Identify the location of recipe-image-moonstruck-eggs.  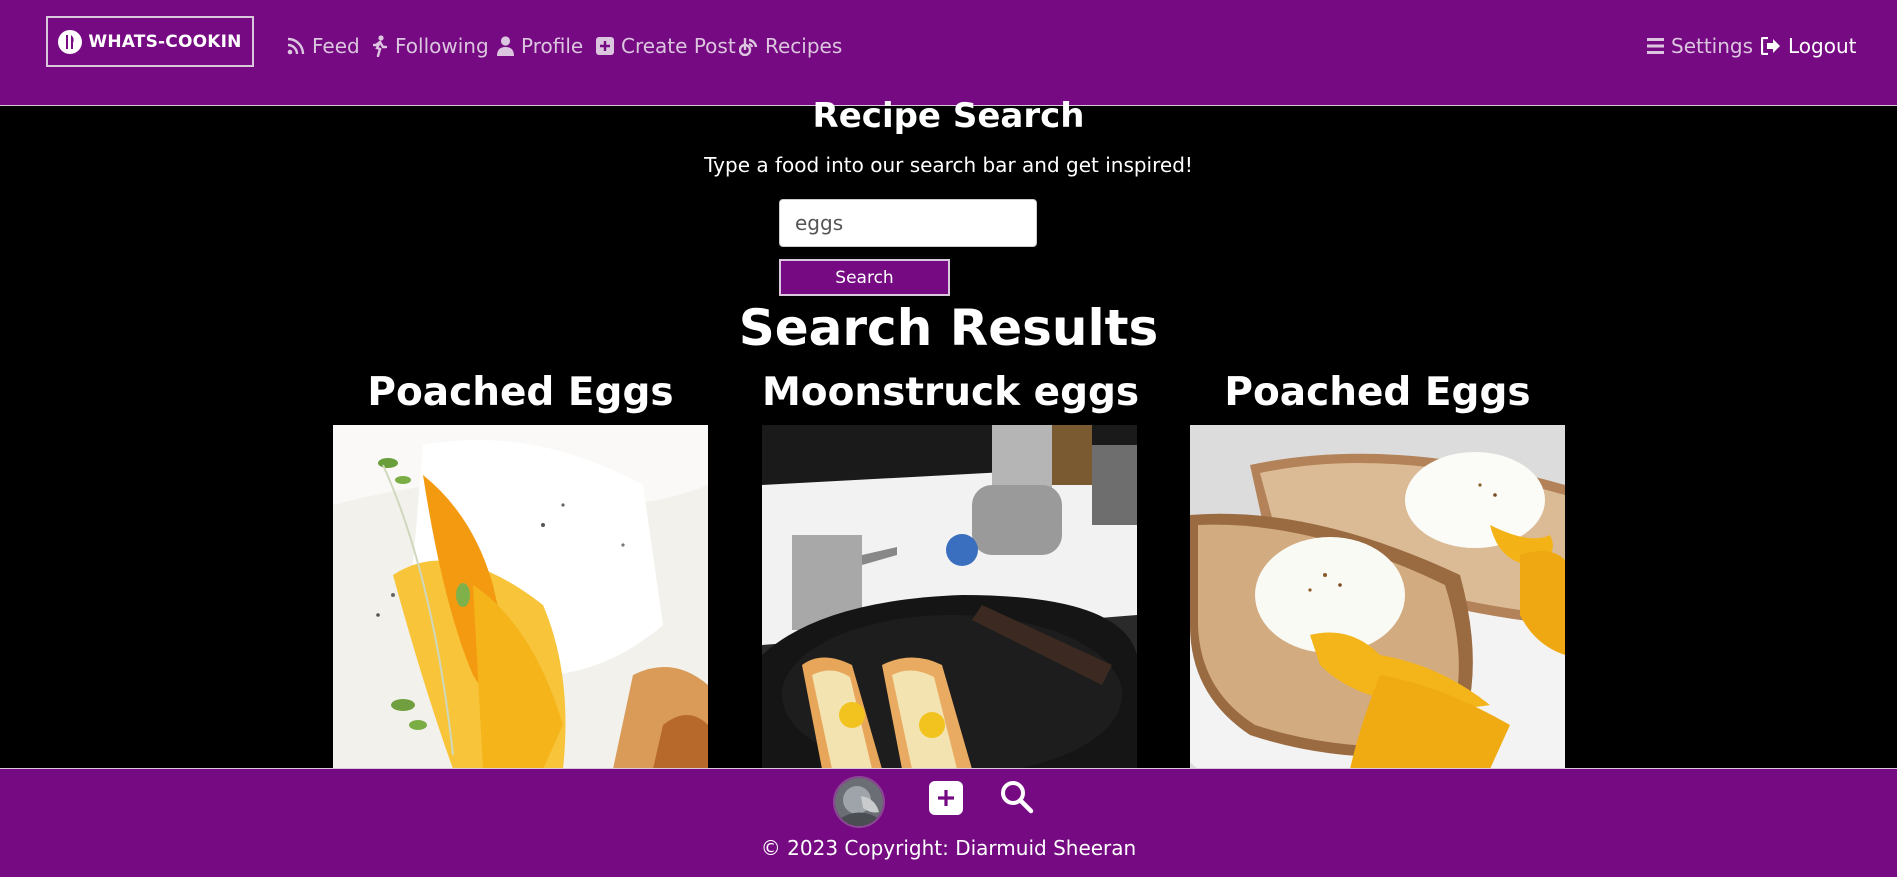
(949, 597).